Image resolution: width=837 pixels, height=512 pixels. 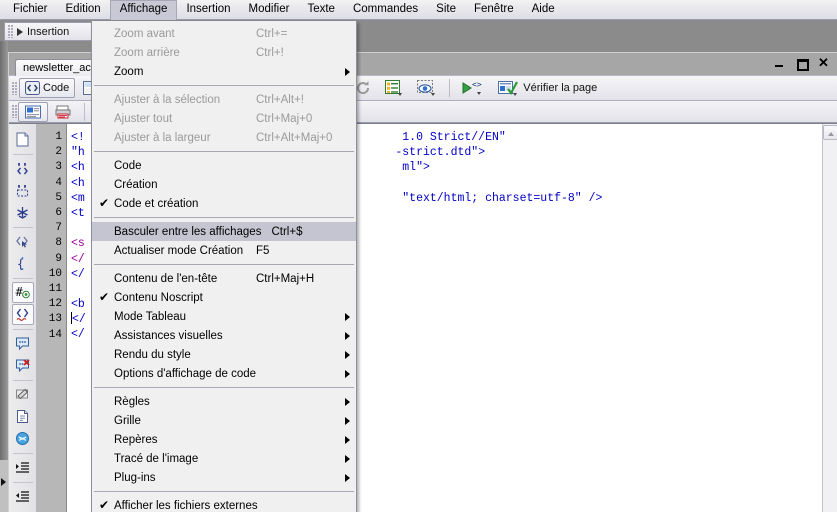 What do you see at coordinates (10, 31) in the screenshot?
I see `insert-bar-gripper` at bounding box center [10, 31].